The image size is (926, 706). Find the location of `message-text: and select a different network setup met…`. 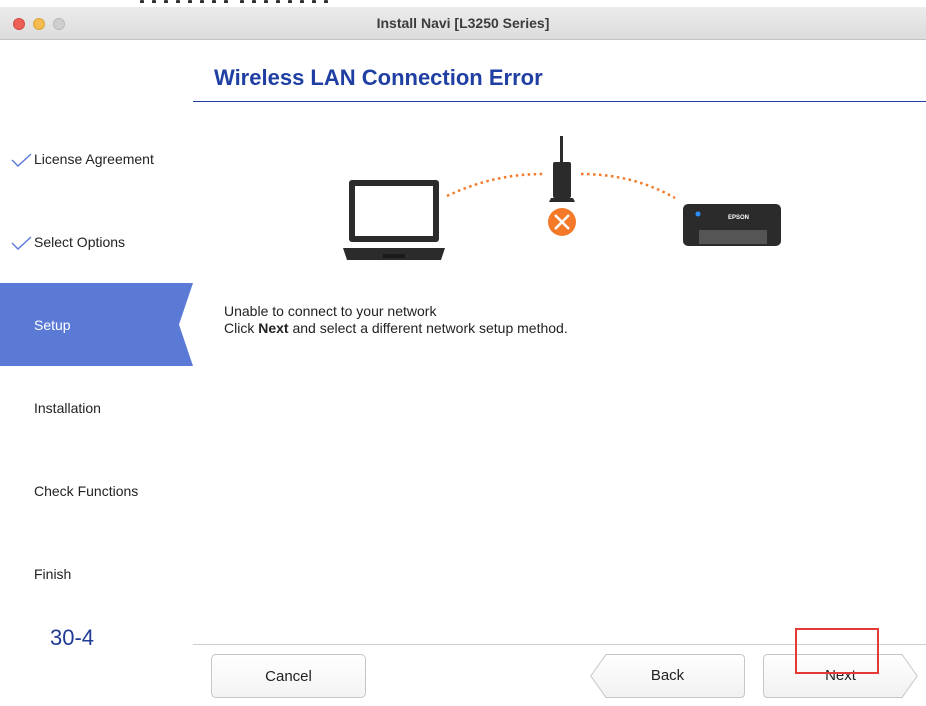

message-text: and select a different network setup met… is located at coordinates (428, 328).